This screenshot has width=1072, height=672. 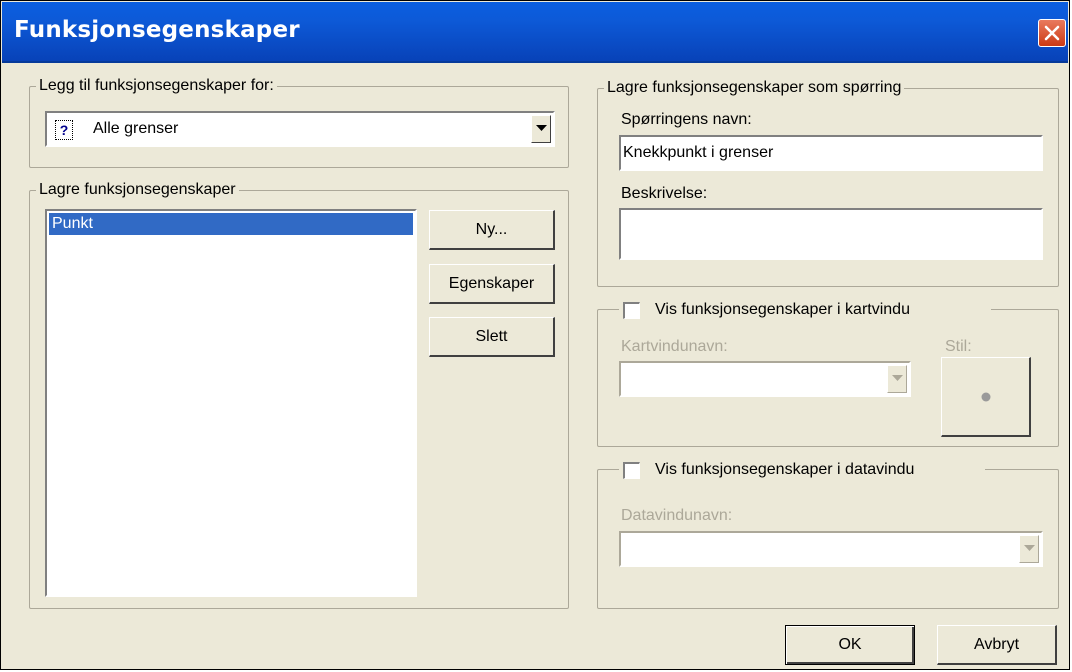 What do you see at coordinates (698, 152) in the screenshot?
I see `query-name-value: Knekkpunkt i grenser` at bounding box center [698, 152].